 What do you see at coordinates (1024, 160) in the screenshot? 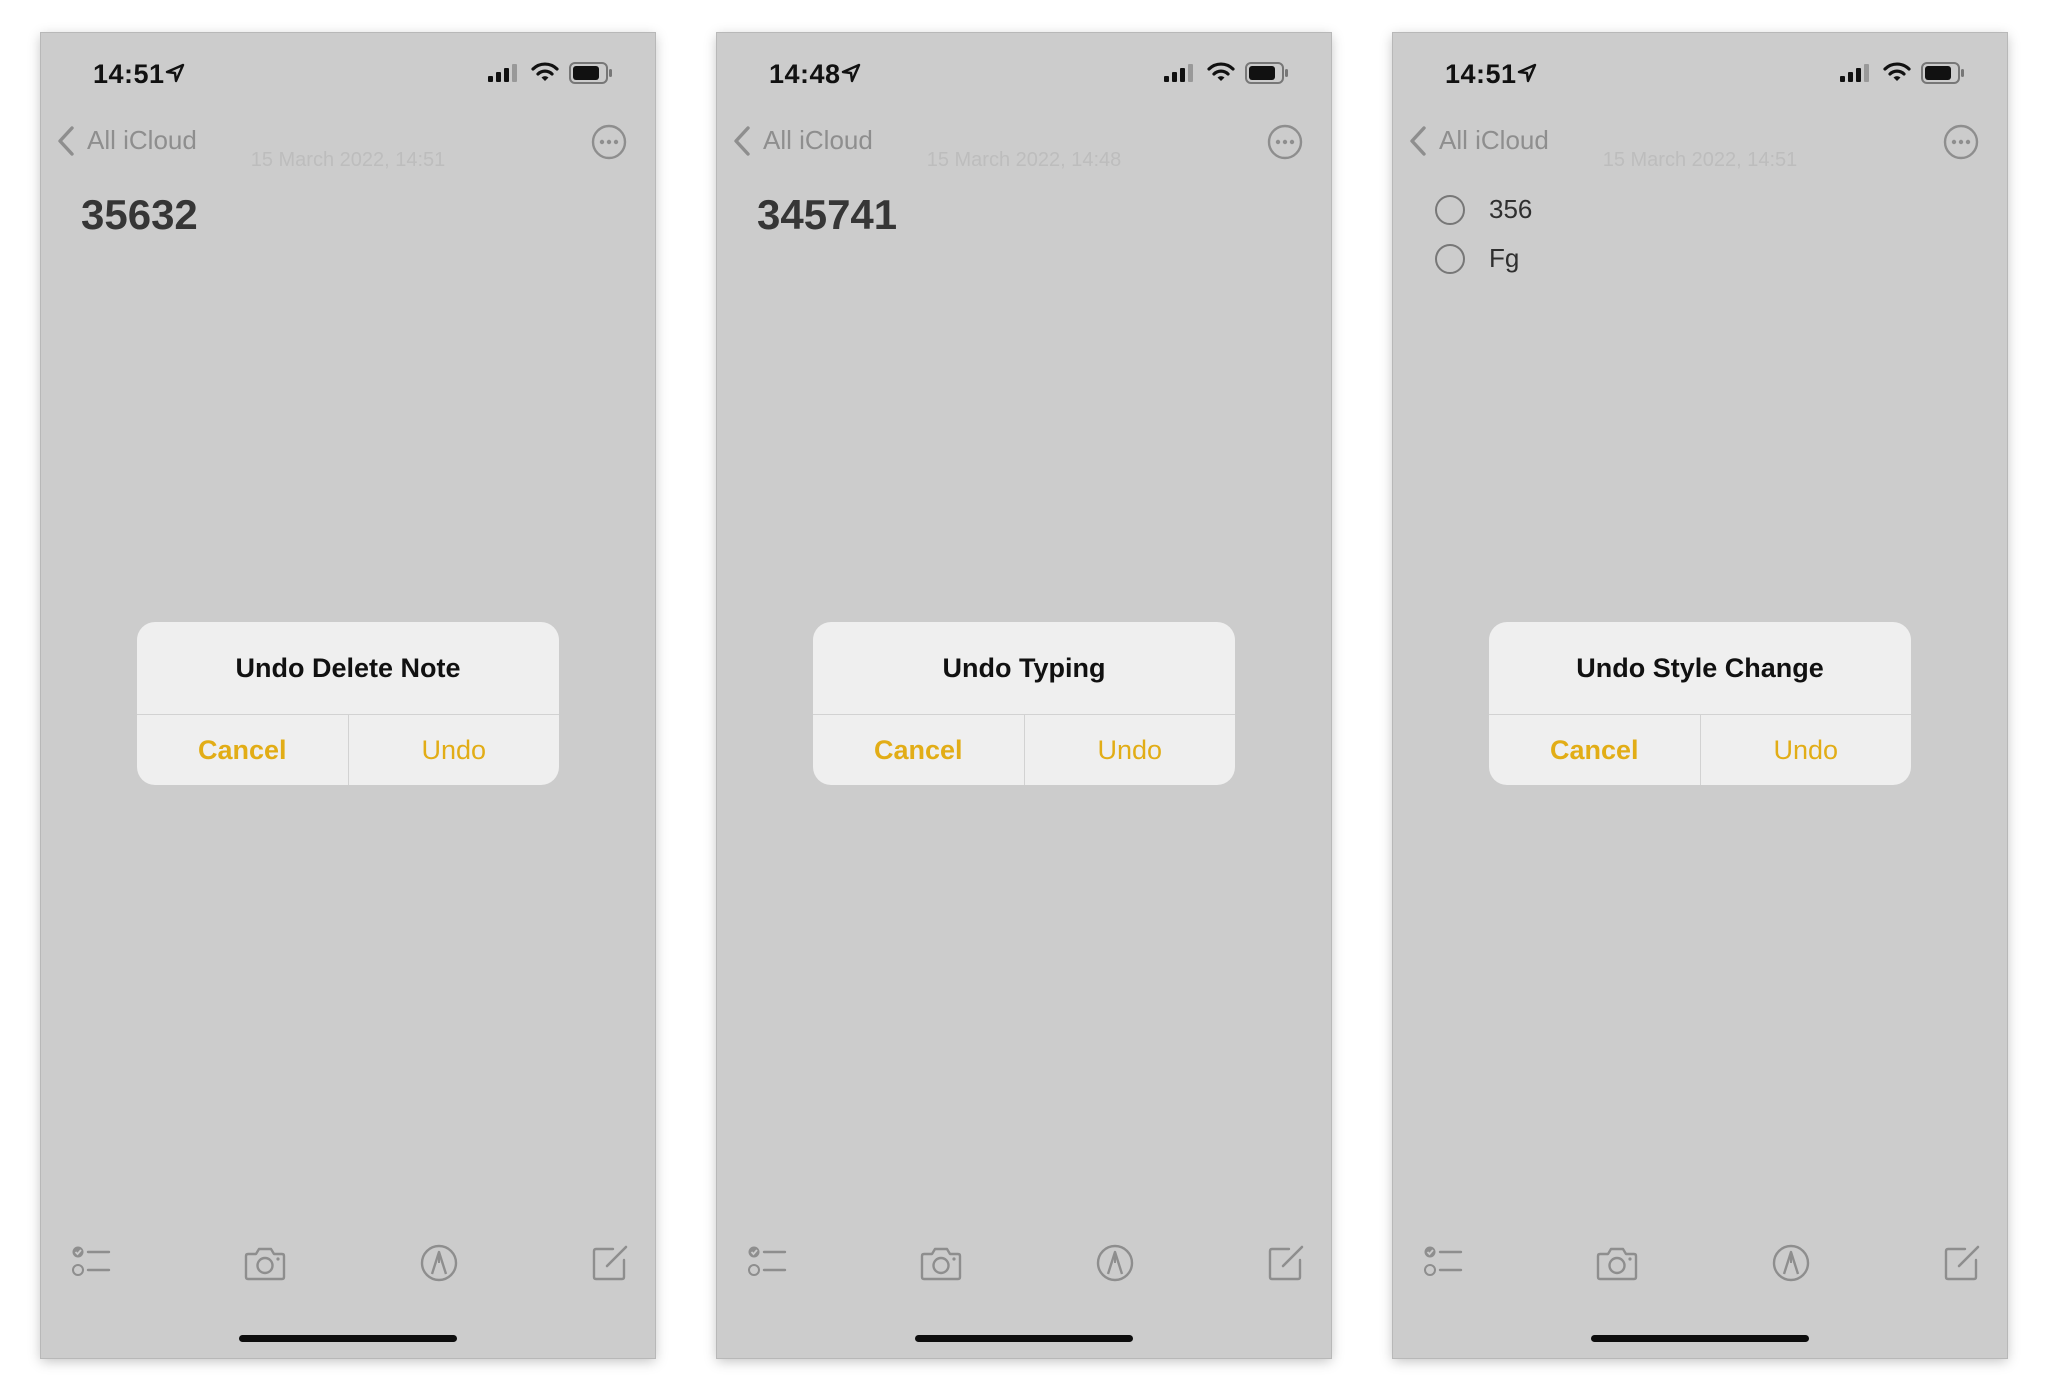
I see `note-date: 15 March 2022, 14:48` at bounding box center [1024, 160].